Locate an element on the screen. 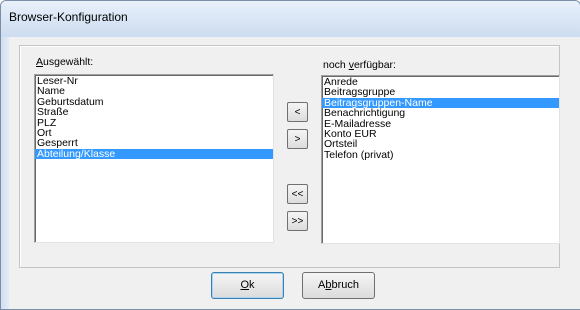 This screenshot has width=580, height=310. add-all-columns-button: << is located at coordinates (297, 194).